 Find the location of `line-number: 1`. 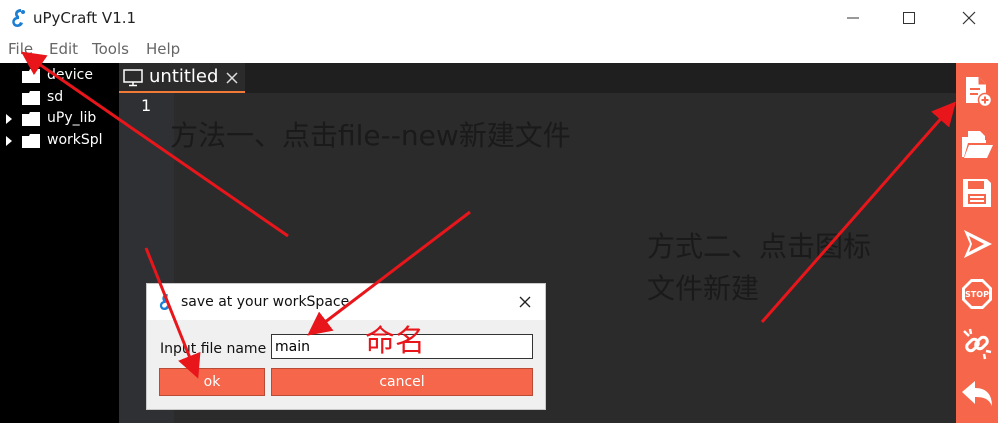

line-number: 1 is located at coordinates (146, 105).